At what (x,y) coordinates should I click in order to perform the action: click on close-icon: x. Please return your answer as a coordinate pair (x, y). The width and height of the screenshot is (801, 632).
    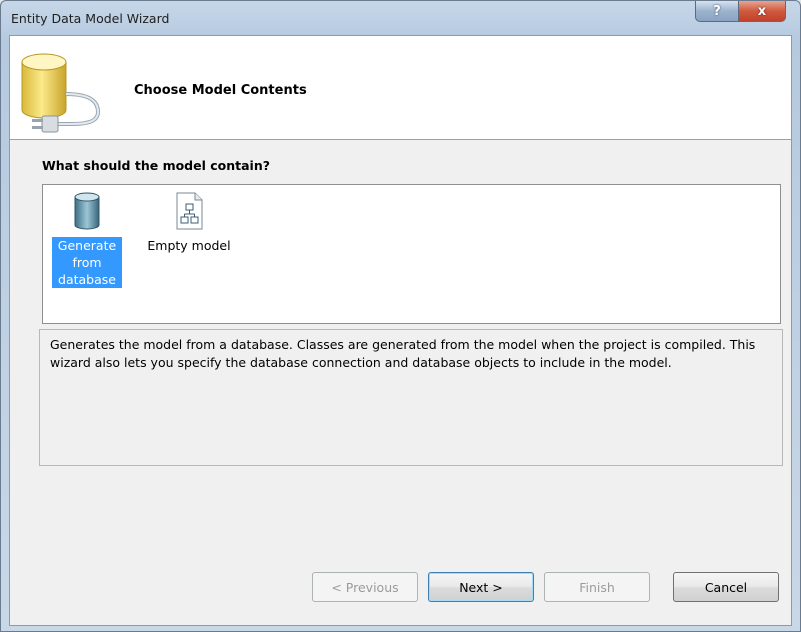
    Looking at the image, I should click on (762, 11).